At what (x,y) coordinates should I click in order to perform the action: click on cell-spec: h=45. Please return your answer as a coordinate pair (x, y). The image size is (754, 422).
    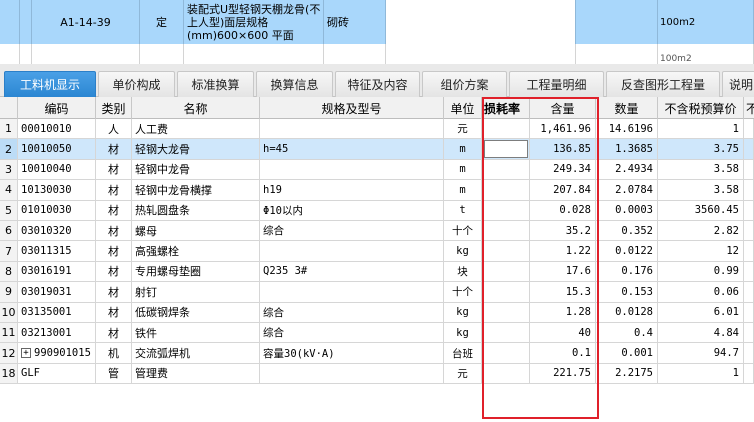
    Looking at the image, I should click on (352, 149).